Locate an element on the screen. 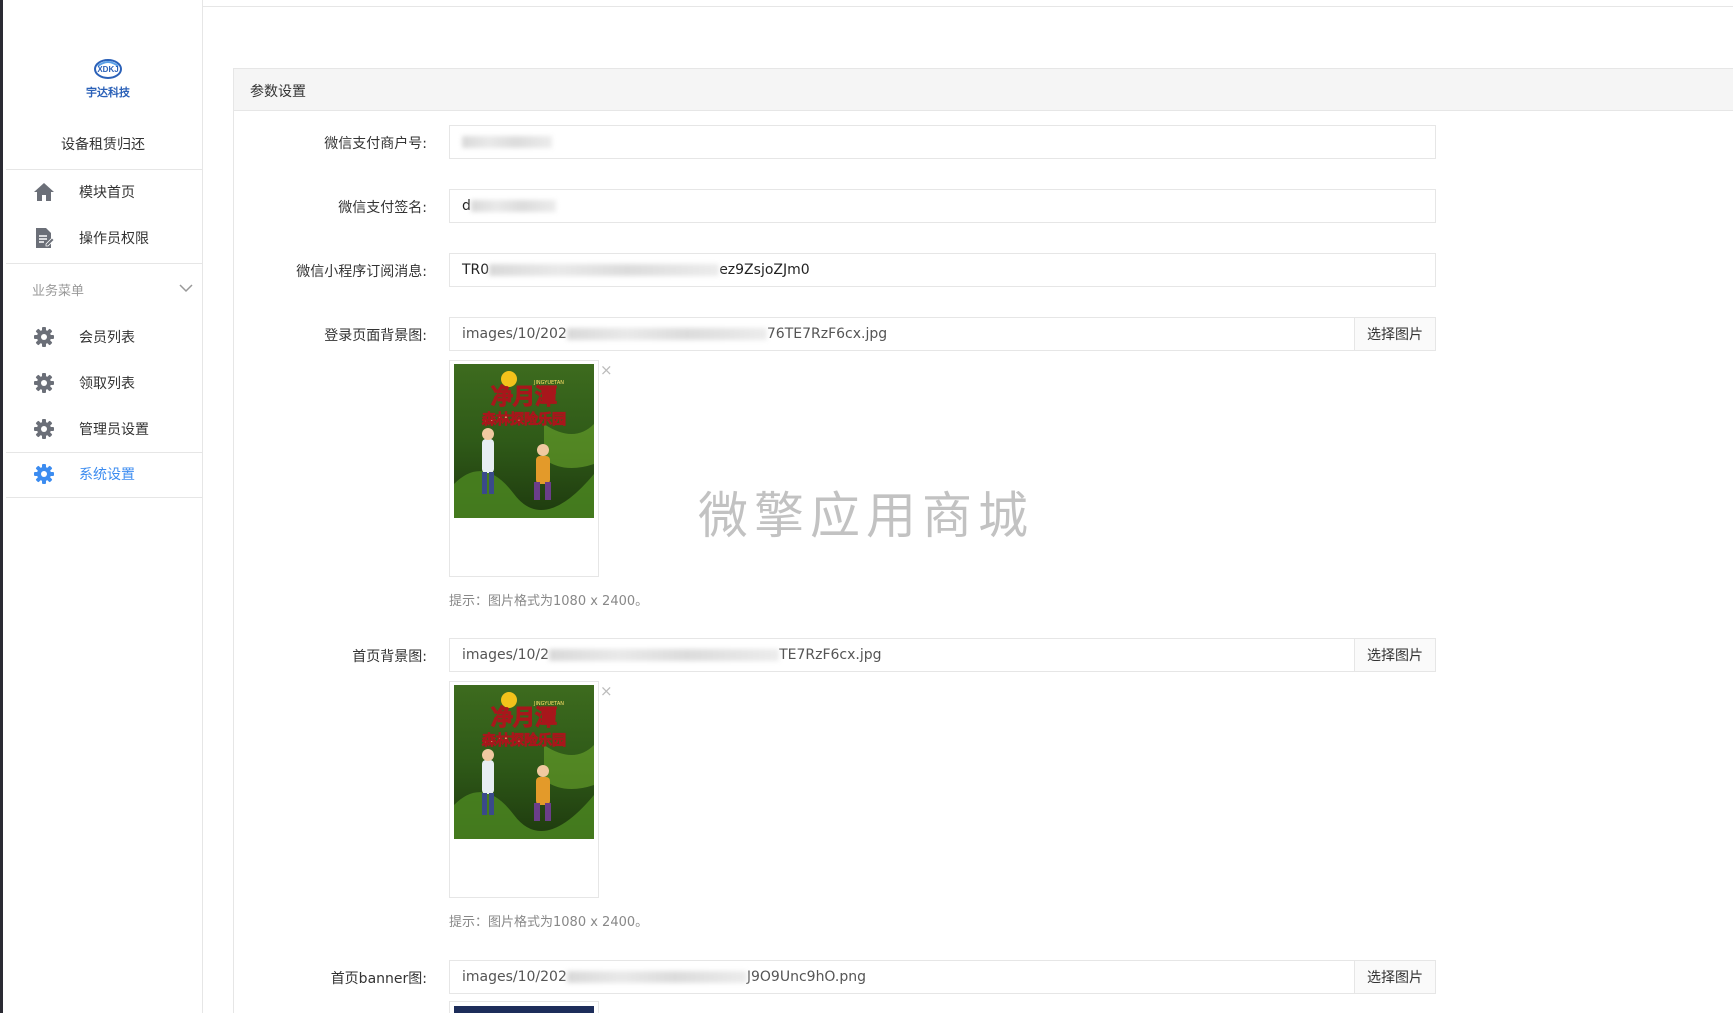 The width and height of the screenshot is (1733, 1013). sidebar-item-member-list: 会员列表 is located at coordinates (103, 337).